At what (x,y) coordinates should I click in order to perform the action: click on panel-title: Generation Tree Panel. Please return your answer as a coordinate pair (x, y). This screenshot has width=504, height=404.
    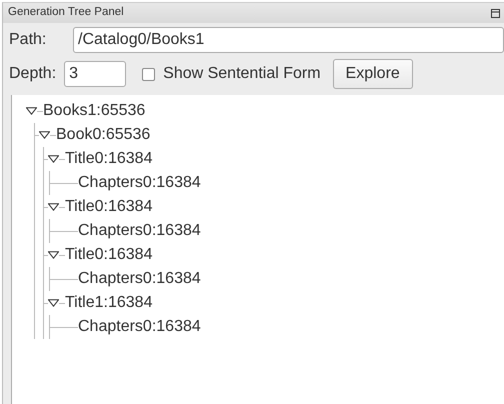
    Looking at the image, I should click on (66, 12).